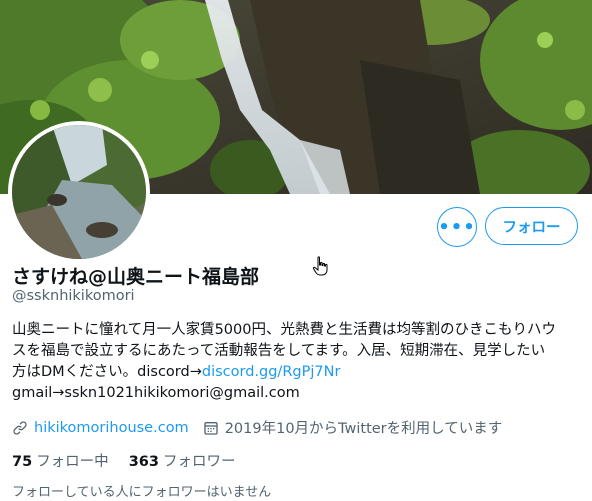  I want to click on profile-handle: @ssknhikikomori, so click(73, 296).